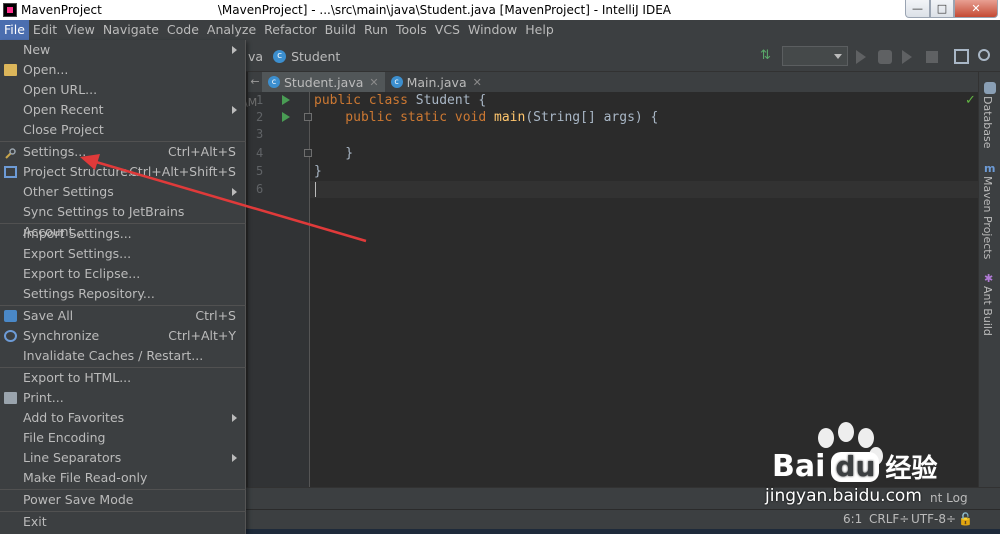 The image size is (1000, 534). Describe the element at coordinates (123, 316) in the screenshot. I see `menu-item-save-all: Save All Ctrl+S` at that location.